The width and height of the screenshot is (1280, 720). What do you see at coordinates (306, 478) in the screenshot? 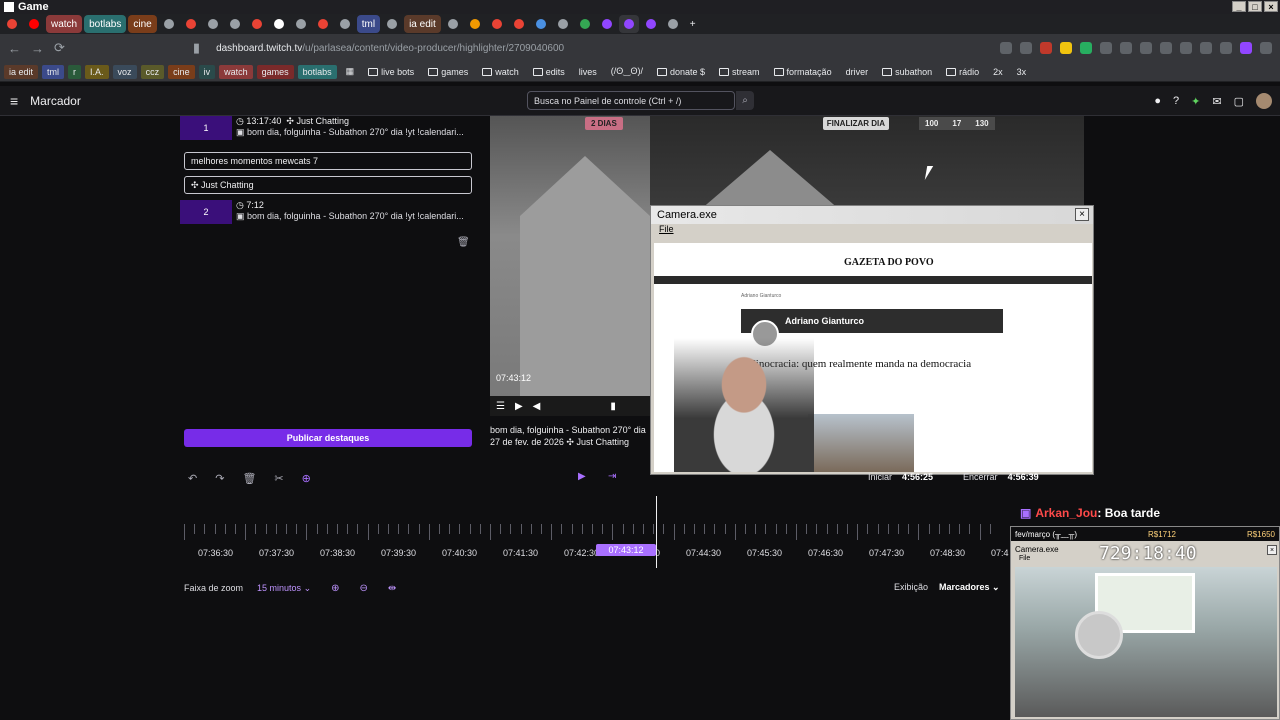
I see `add-icon: ⊕` at bounding box center [306, 478].